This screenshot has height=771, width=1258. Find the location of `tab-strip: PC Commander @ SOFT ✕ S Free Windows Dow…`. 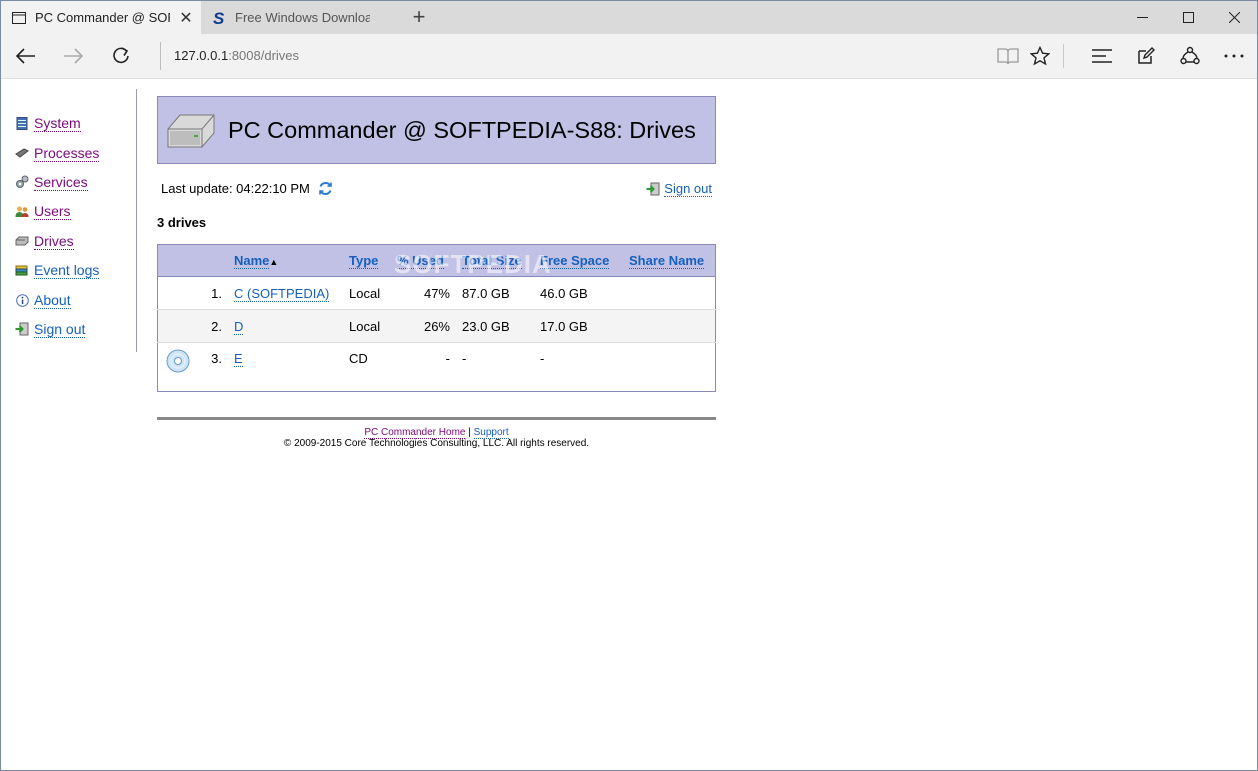

tab-strip: PC Commander @ SOFT ✕ S Free Windows Dow… is located at coordinates (629, 17).